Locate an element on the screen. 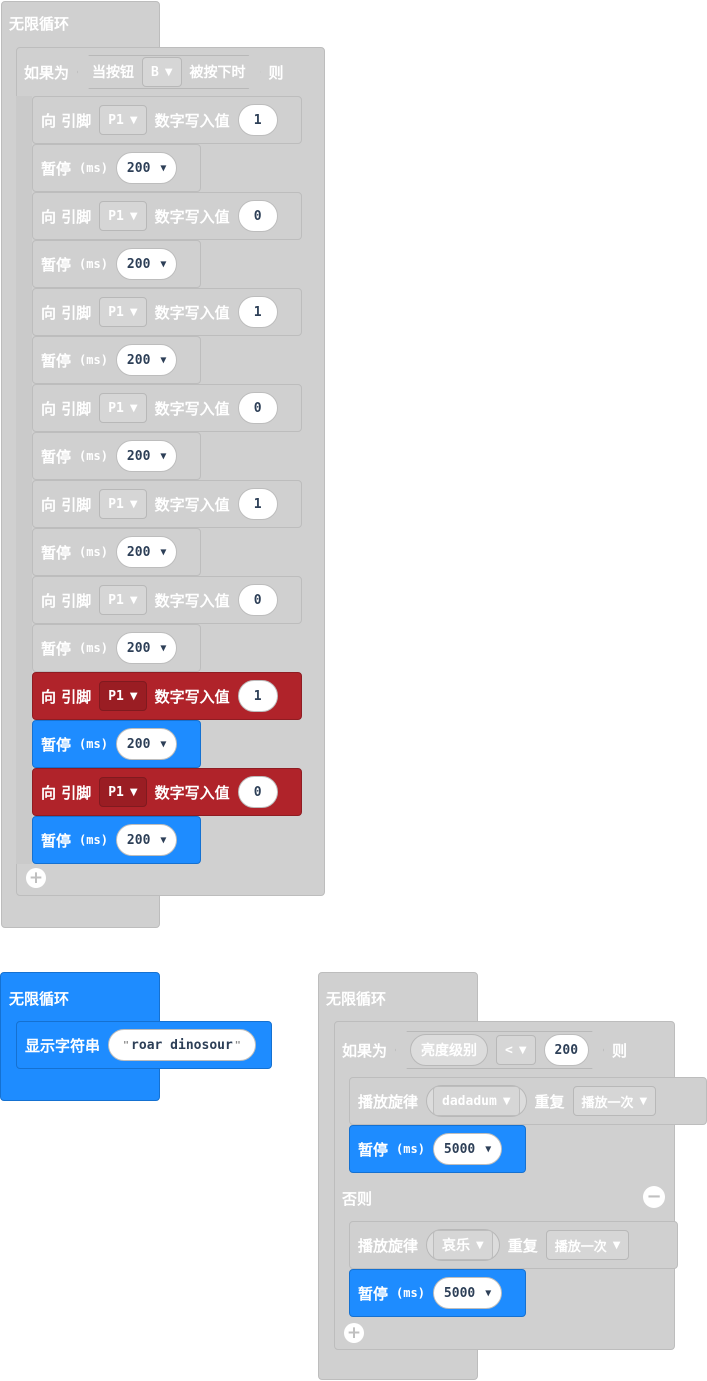  condition-suffix: 被按下时 is located at coordinates (217, 73).